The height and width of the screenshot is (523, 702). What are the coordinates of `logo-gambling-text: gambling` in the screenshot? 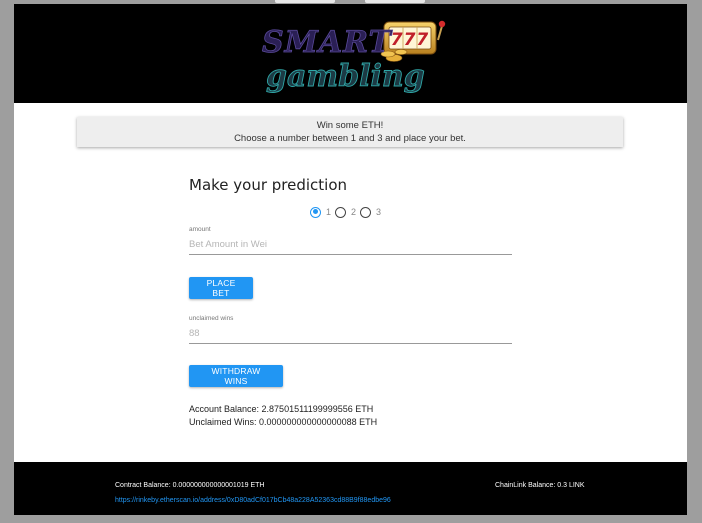 It's located at (345, 76).